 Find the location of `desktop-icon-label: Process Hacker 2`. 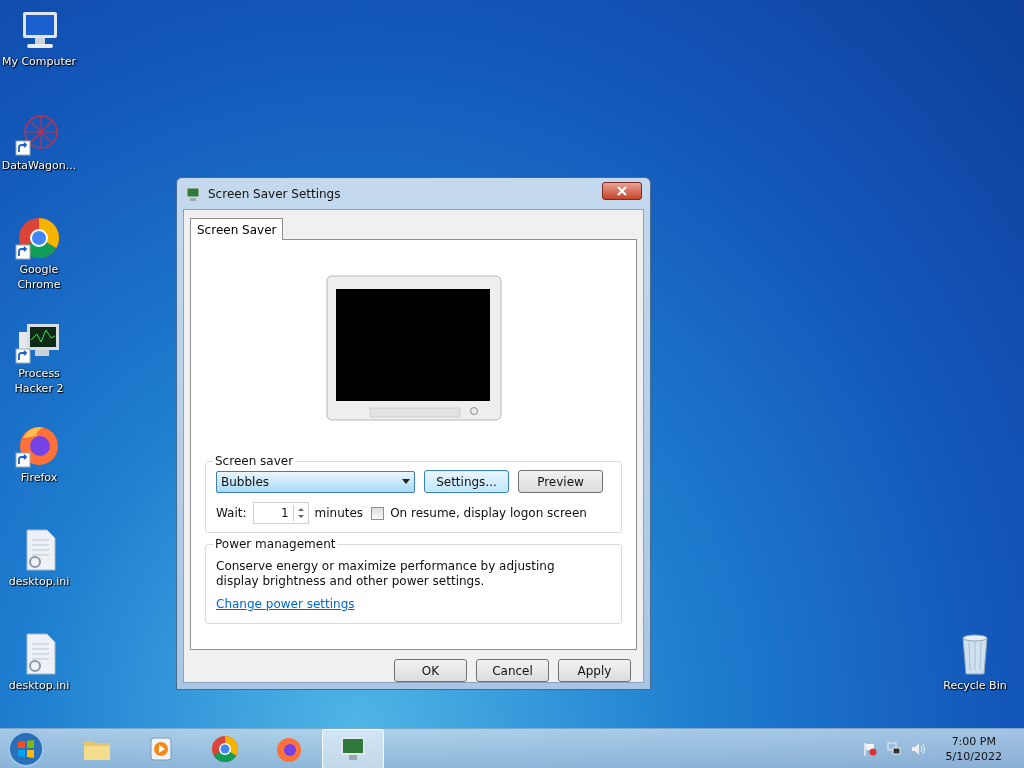

desktop-icon-label: Process Hacker 2 is located at coordinates (39, 381).